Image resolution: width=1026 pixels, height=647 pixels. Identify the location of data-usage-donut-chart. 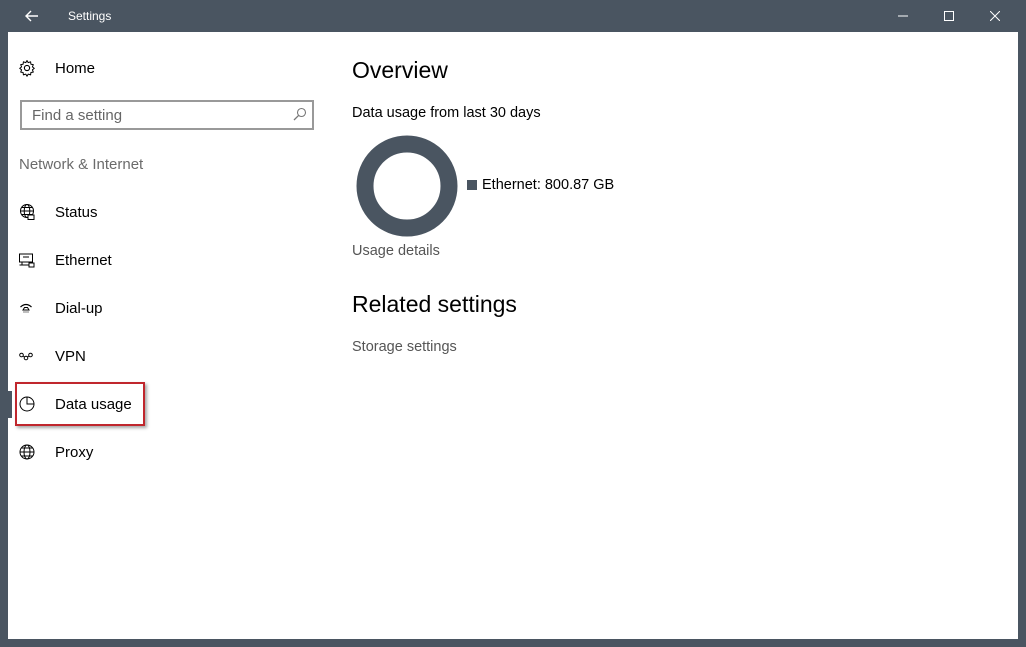
(407, 186).